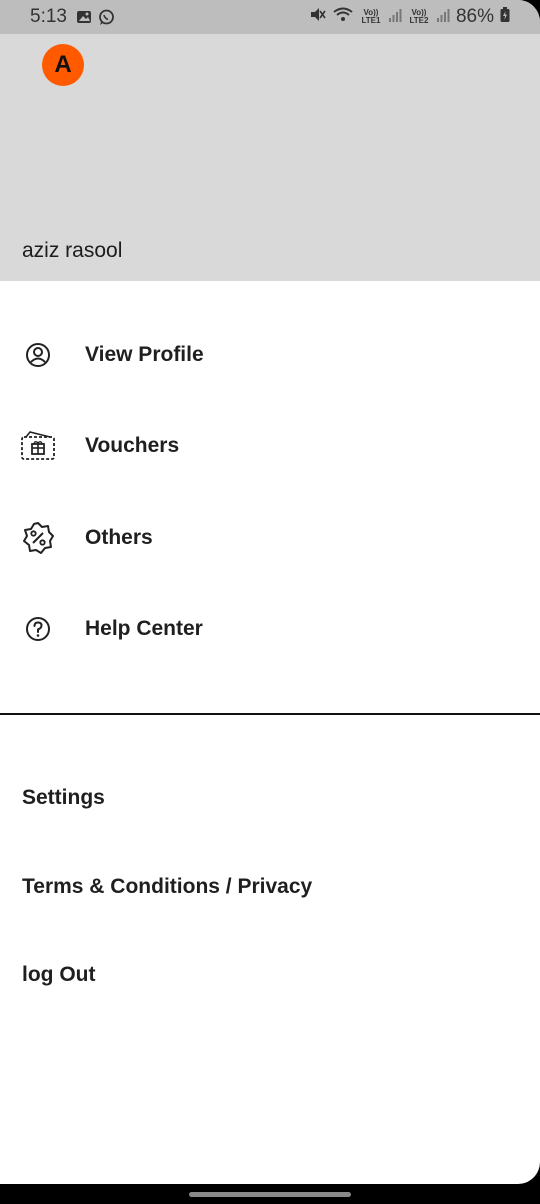 The height and width of the screenshot is (1204, 540). I want to click on menu-label-view-profile: View Profile, so click(144, 354).